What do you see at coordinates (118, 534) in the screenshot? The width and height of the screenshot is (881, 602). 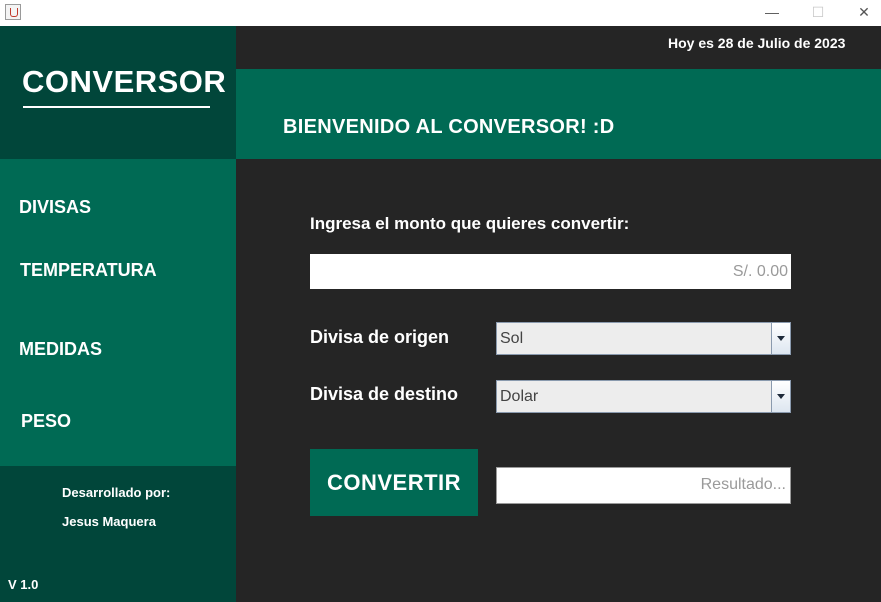 I see `credits-panel: Desarrollado por: Jesus Maquera V 1.0` at bounding box center [118, 534].